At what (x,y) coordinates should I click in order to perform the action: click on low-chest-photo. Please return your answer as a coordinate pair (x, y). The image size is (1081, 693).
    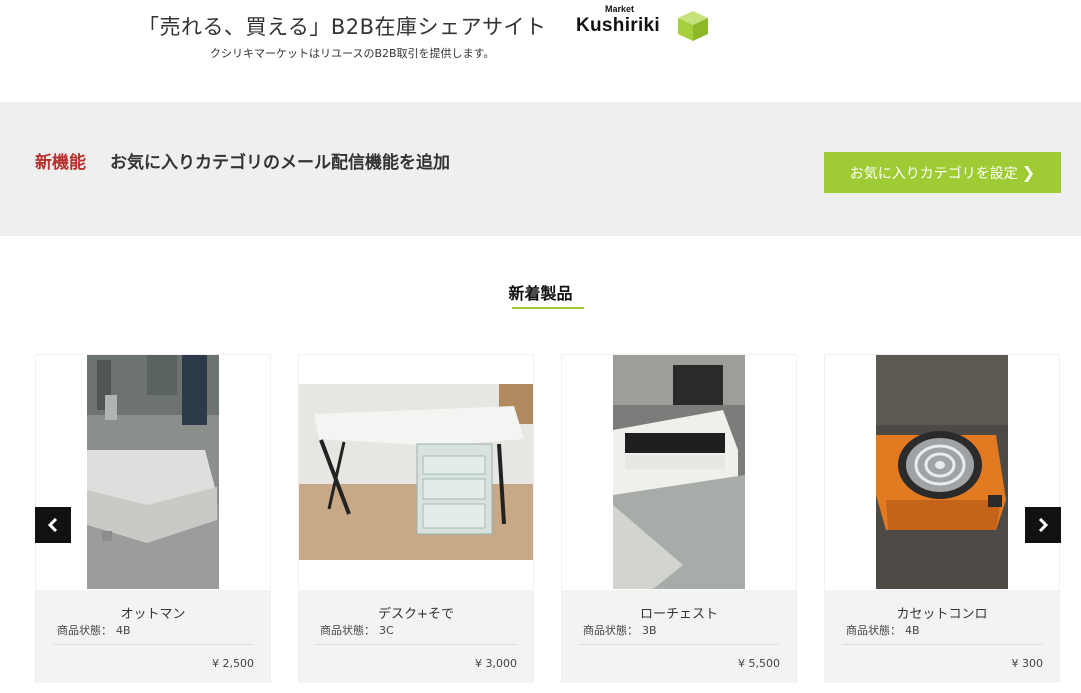
    Looking at the image, I should click on (679, 472).